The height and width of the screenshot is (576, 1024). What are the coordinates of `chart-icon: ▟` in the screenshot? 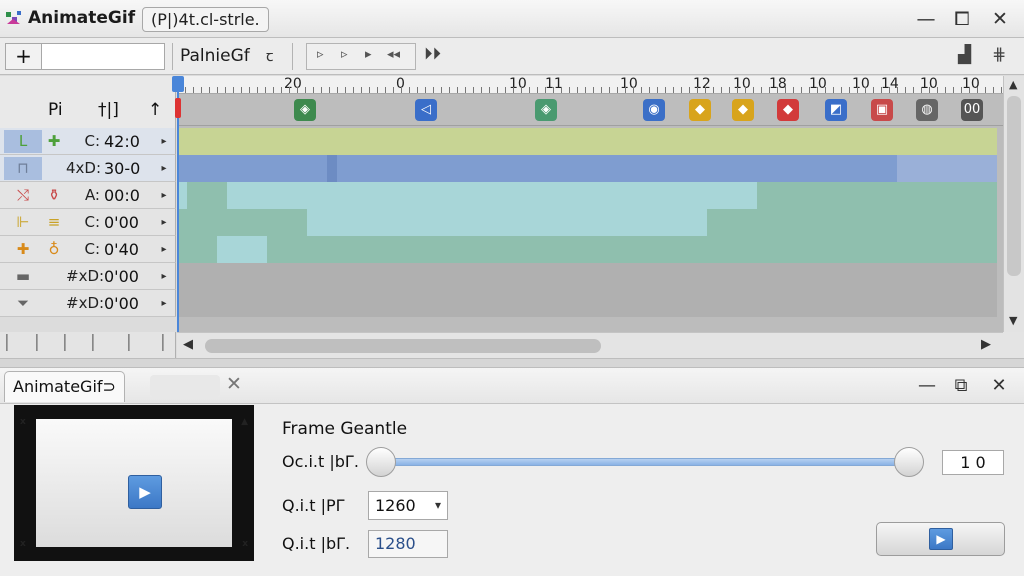 It's located at (964, 55).